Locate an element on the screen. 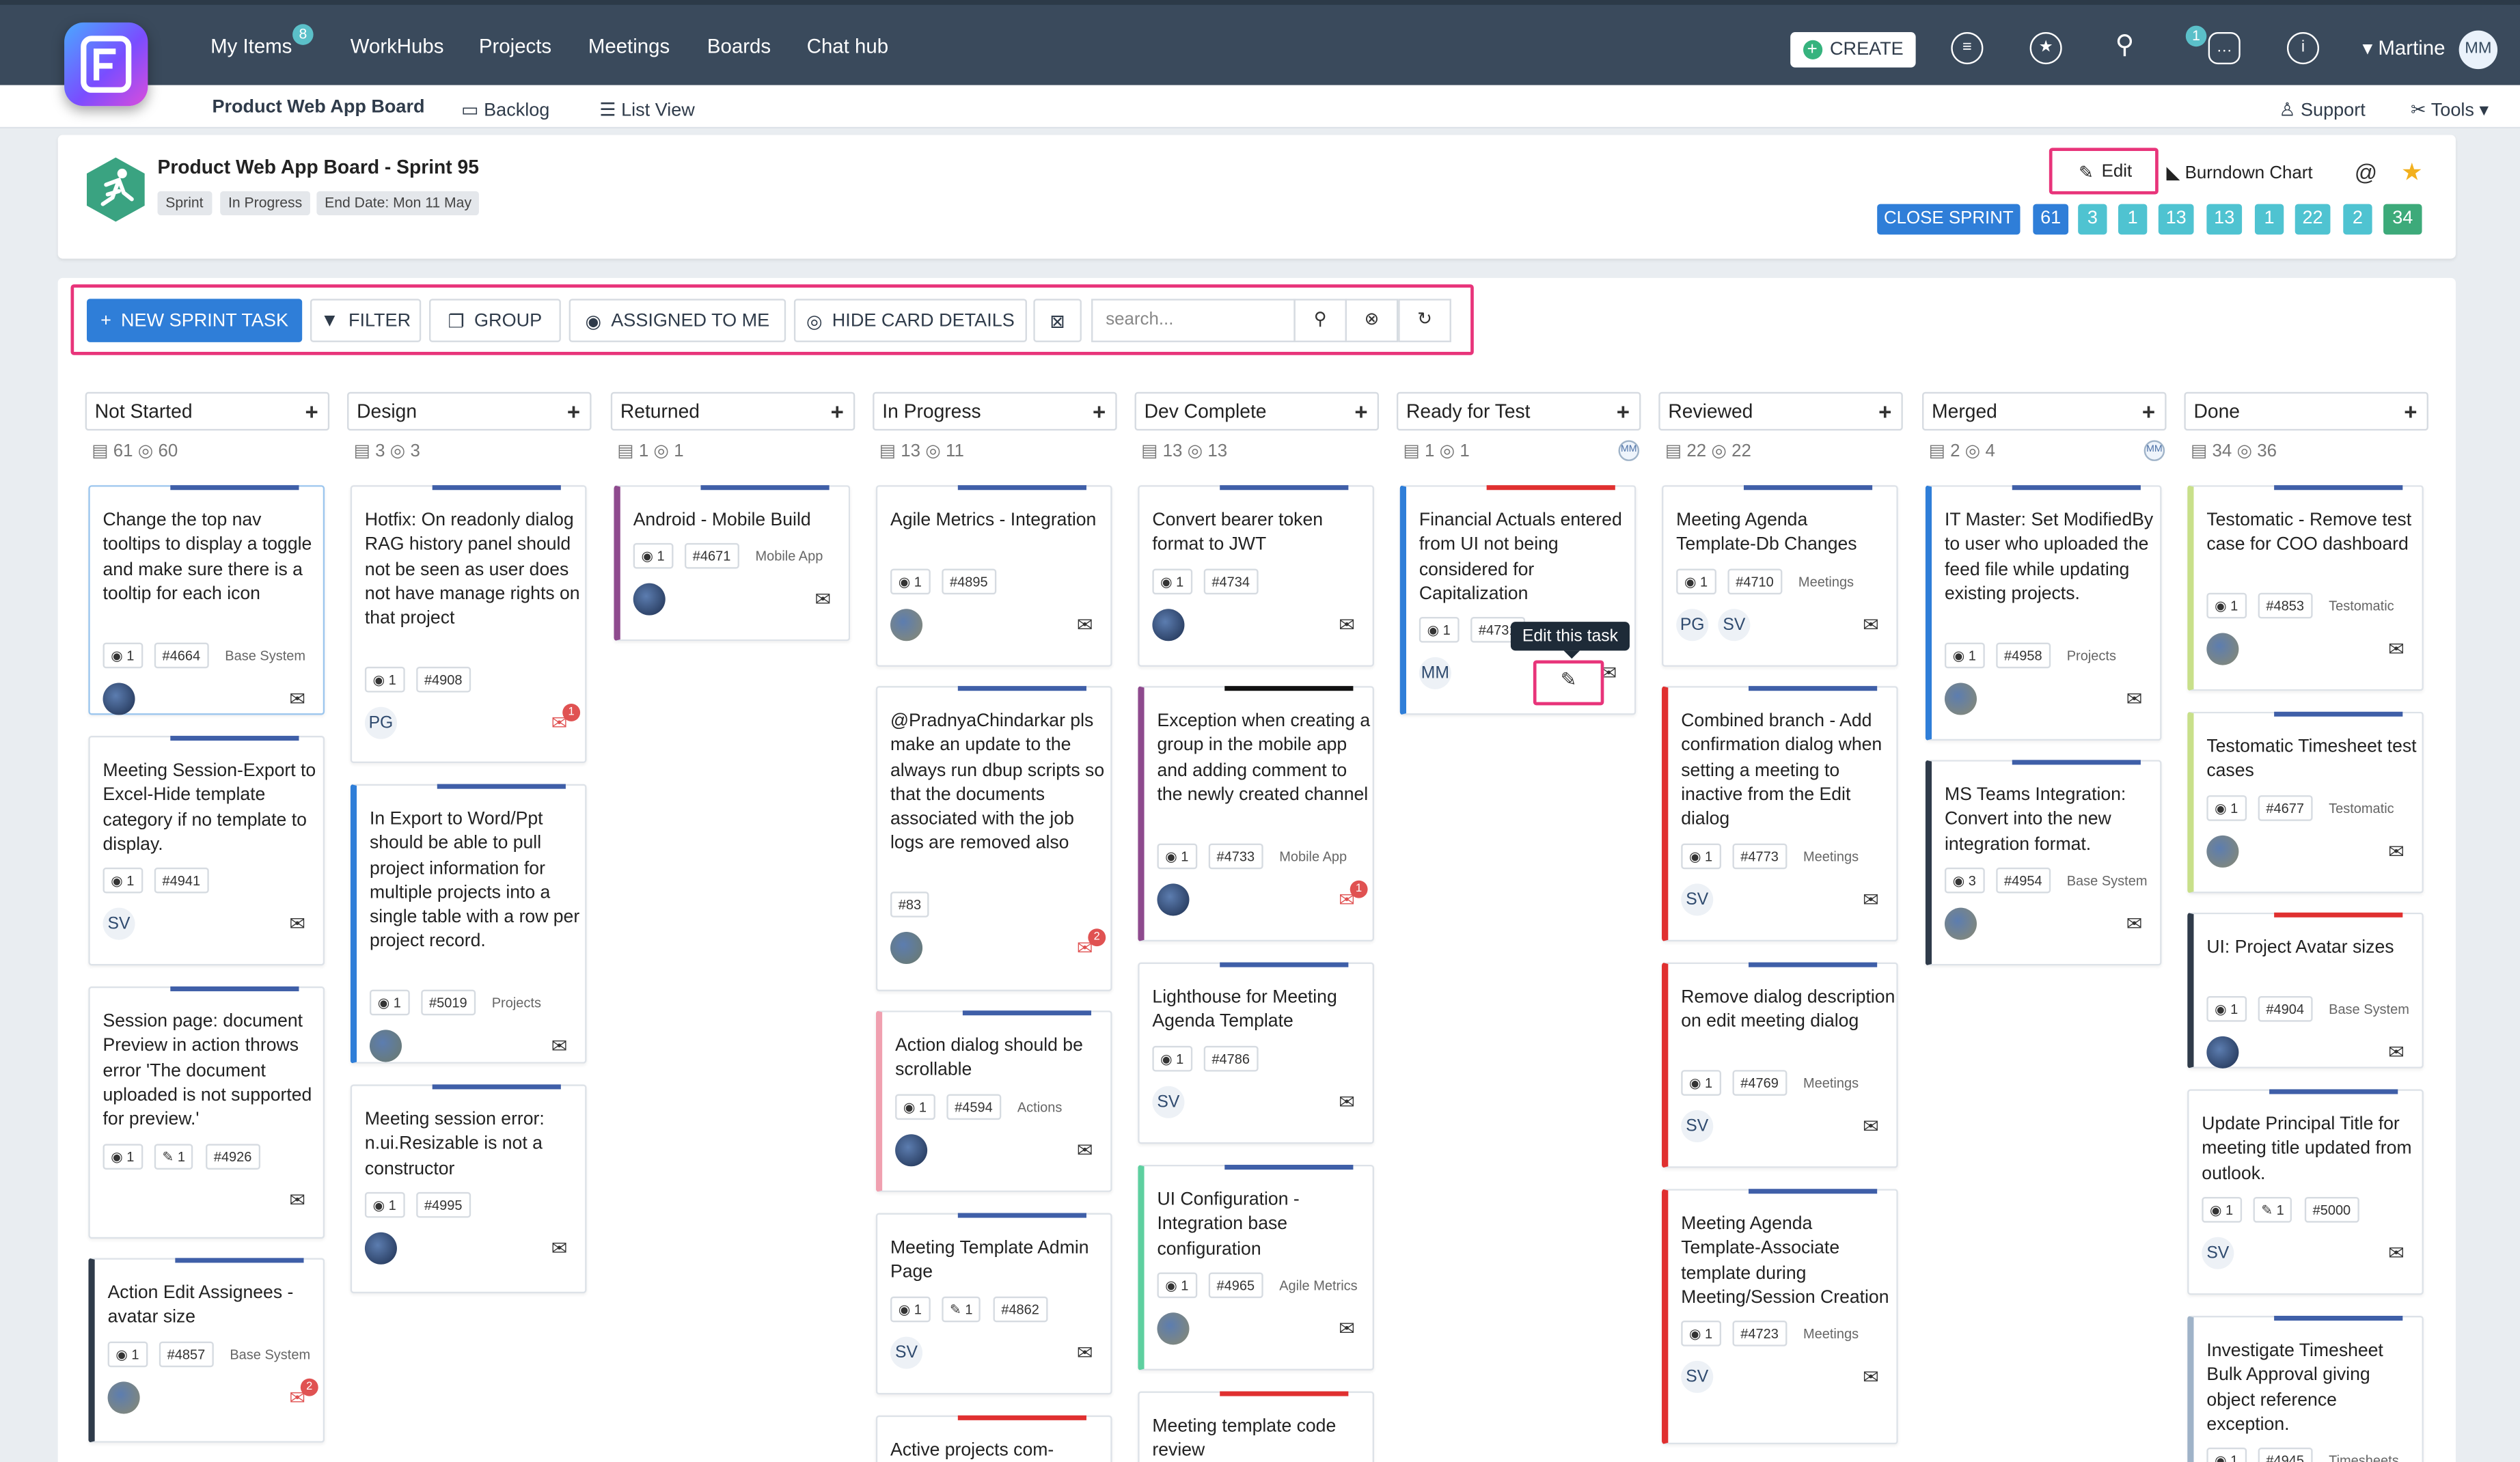 The height and width of the screenshot is (1462, 2520). tools-menu: ✂ Tools ▾ is located at coordinates (2450, 109).